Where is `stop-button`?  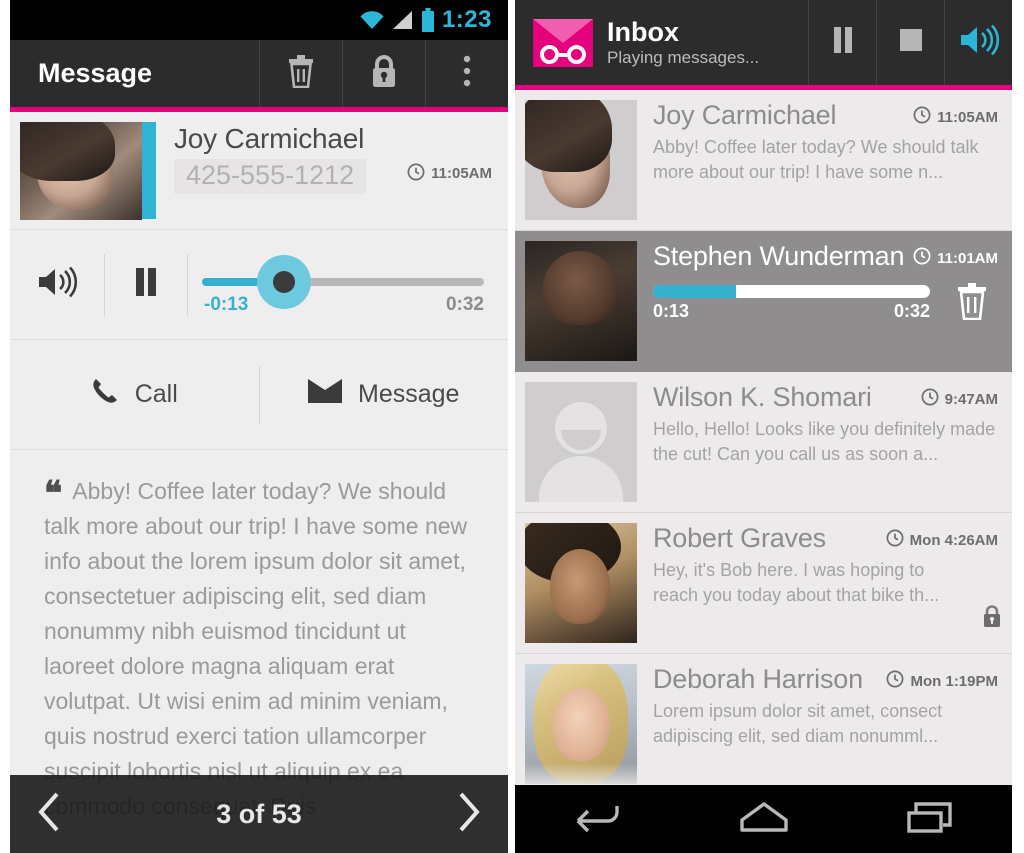 stop-button is located at coordinates (910, 42).